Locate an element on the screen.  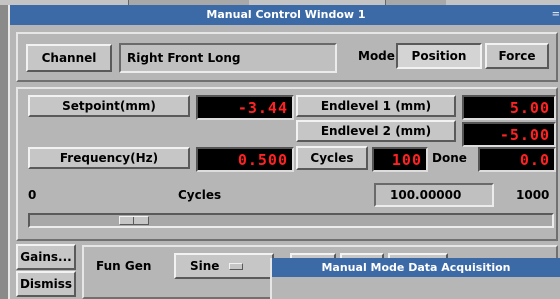
frequency-display: 0.500 is located at coordinates (245, 159).